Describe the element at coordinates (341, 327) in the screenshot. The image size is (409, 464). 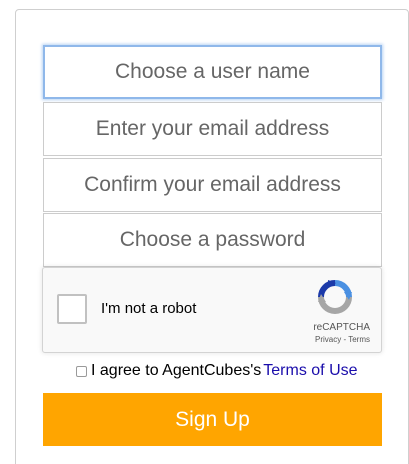
I see `recaptcha-brand: reCAPTCHA` at that location.